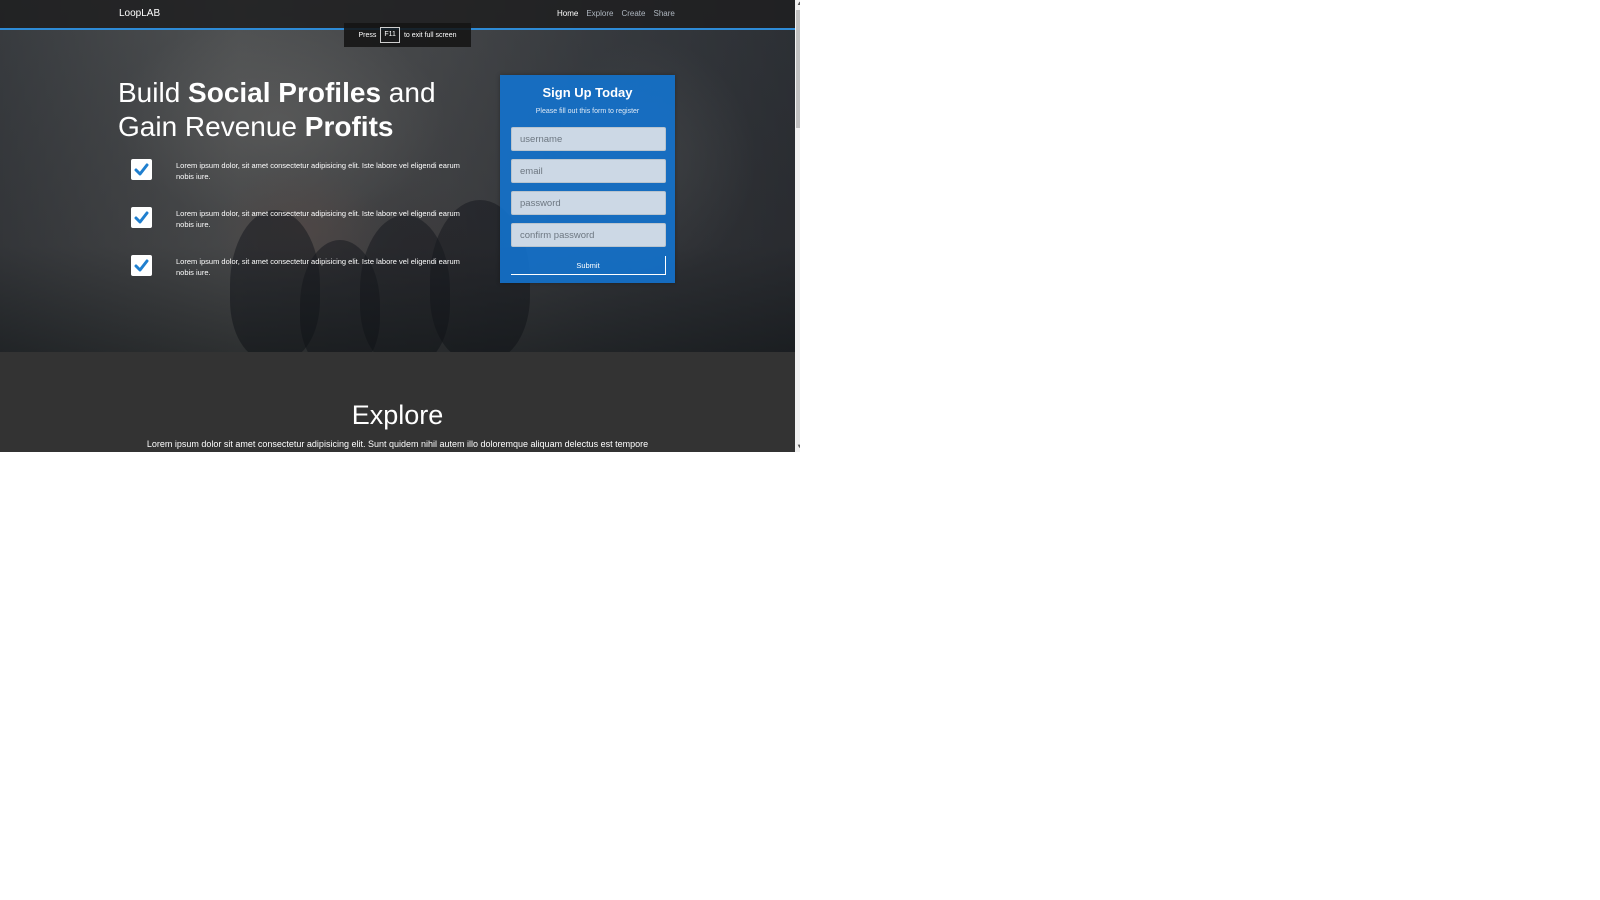 Image resolution: width=1600 pixels, height=900 pixels. I want to click on chevron-up-icon: ▲, so click(797, 4).